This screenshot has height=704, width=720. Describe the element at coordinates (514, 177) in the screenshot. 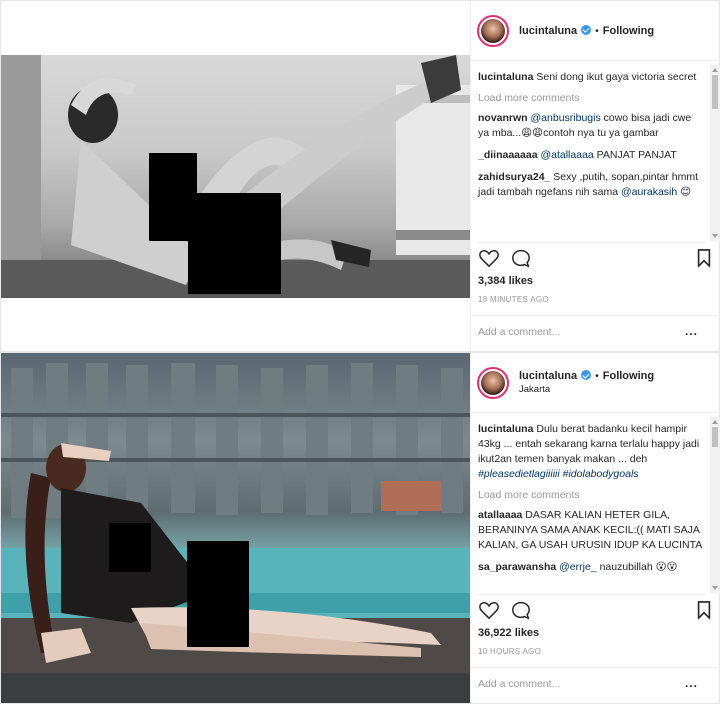

I see `comment-username: zahidsurya24_` at that location.